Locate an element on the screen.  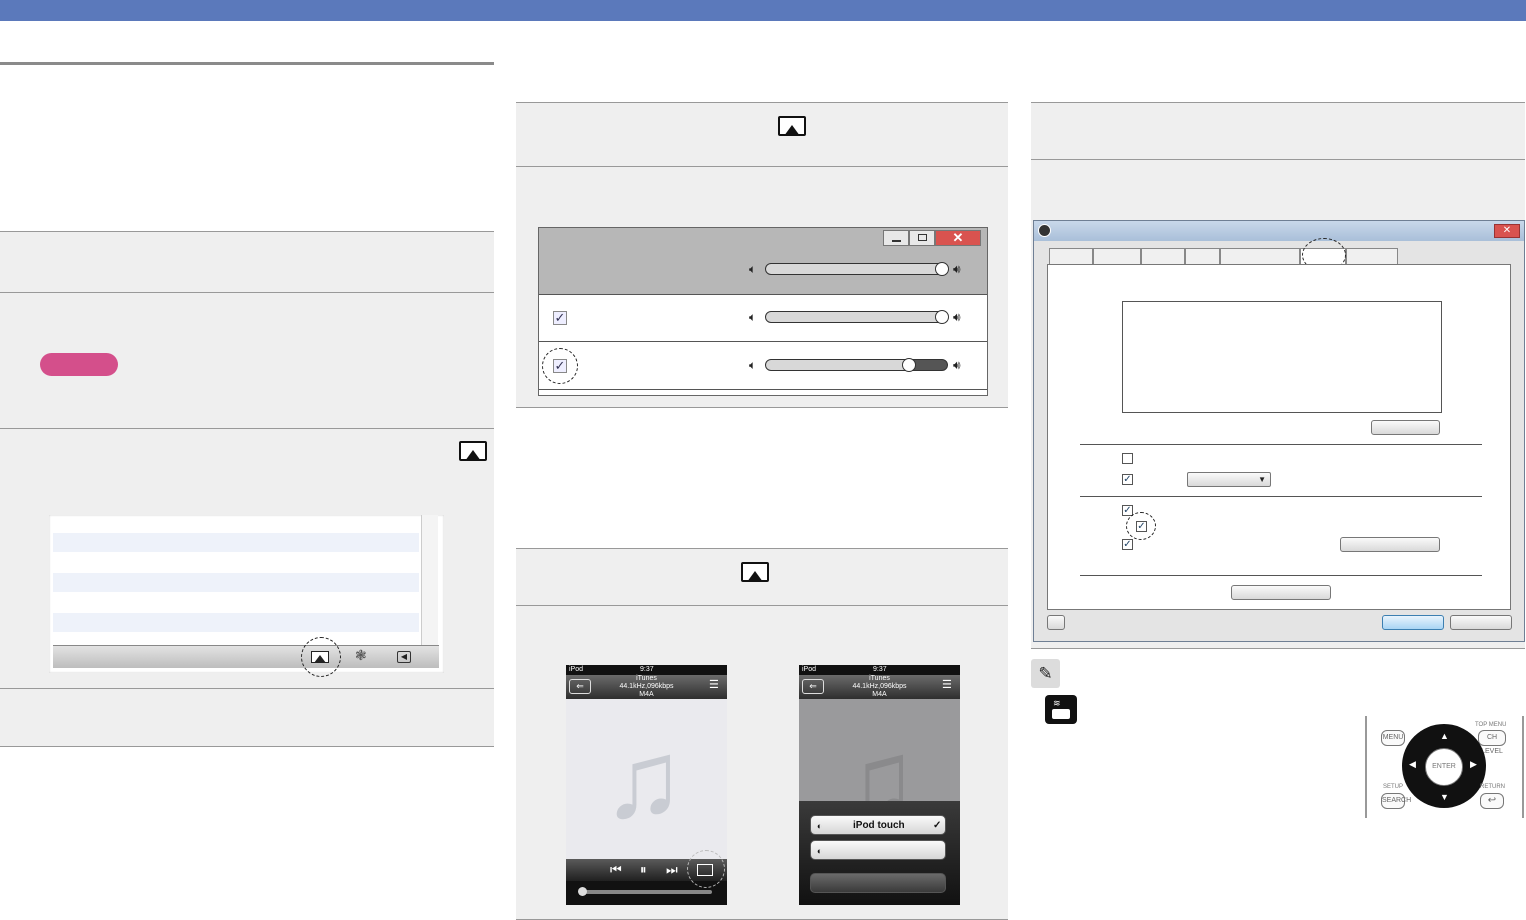
album-art: ♫ is located at coordinates (646, 779).